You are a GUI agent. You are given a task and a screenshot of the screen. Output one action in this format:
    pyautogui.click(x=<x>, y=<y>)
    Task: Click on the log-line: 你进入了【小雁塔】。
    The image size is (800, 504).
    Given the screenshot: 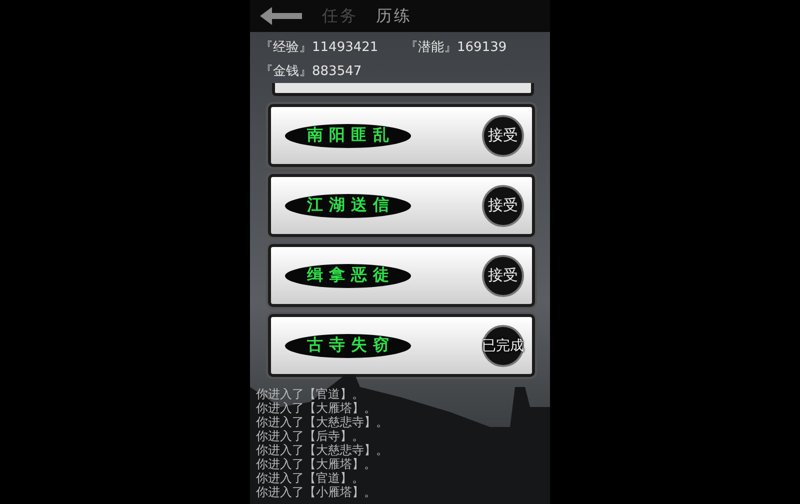 What is the action you would take?
    pyautogui.click(x=316, y=492)
    